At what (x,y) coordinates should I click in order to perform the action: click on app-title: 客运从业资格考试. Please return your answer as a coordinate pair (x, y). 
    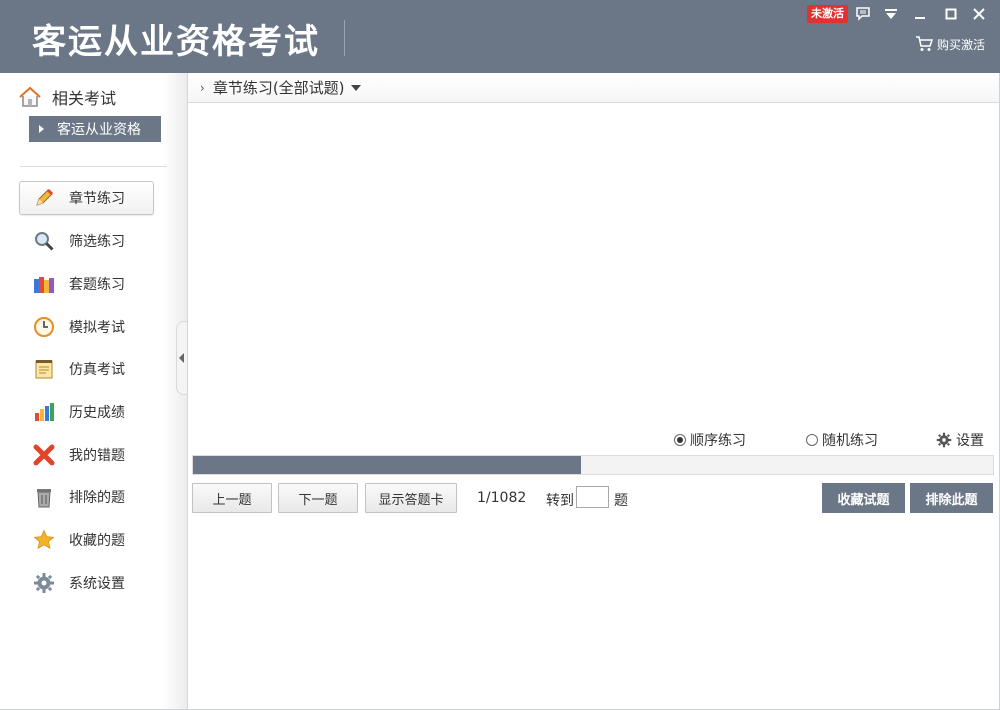
    Looking at the image, I should click on (176, 42).